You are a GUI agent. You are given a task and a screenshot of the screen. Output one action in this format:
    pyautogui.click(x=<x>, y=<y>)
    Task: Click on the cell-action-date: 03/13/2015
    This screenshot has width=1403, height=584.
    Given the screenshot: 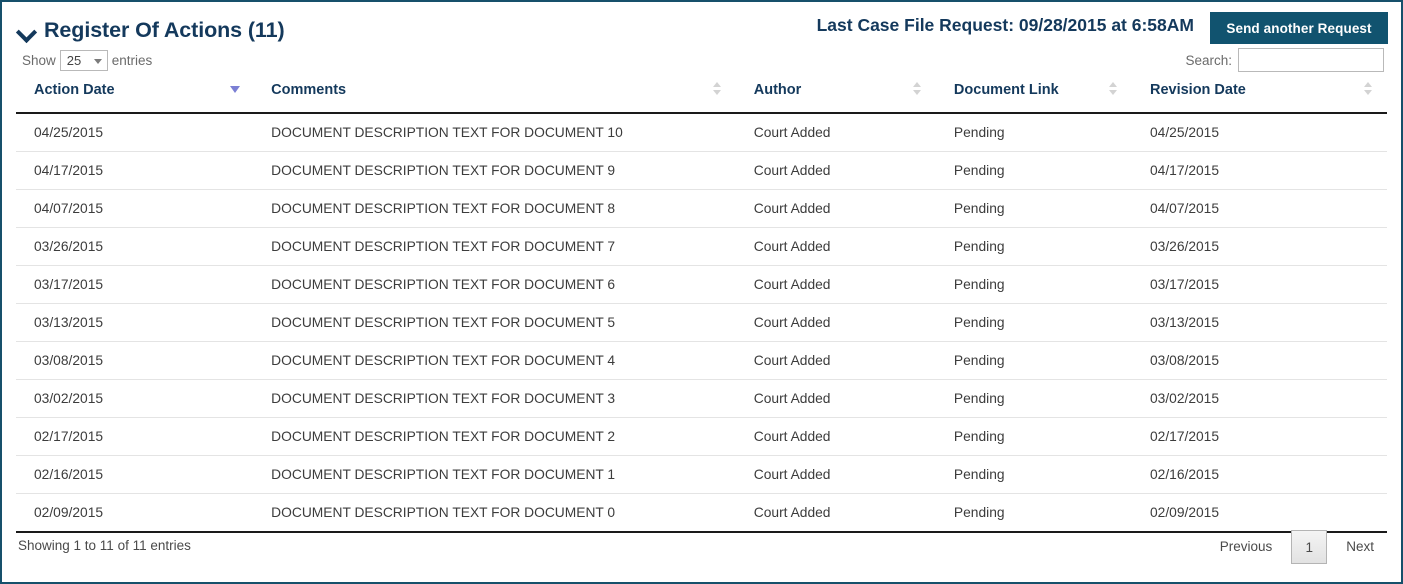 What is the action you would take?
    pyautogui.click(x=135, y=322)
    